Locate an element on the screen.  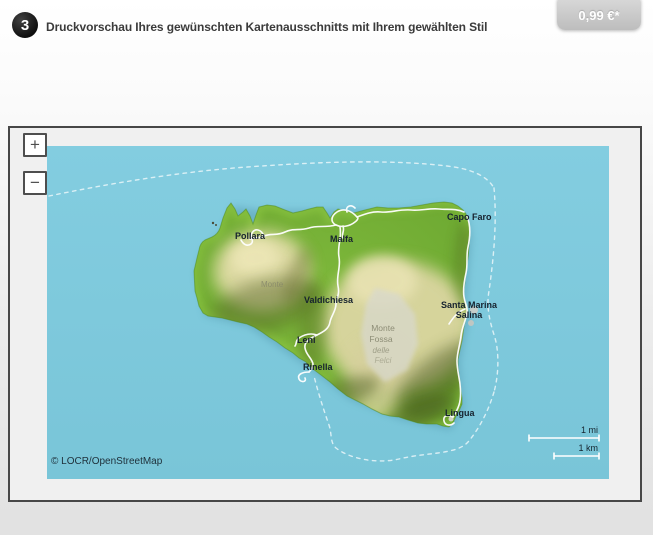
map-label-capo-faro: Capo Faro is located at coordinates (469, 217).